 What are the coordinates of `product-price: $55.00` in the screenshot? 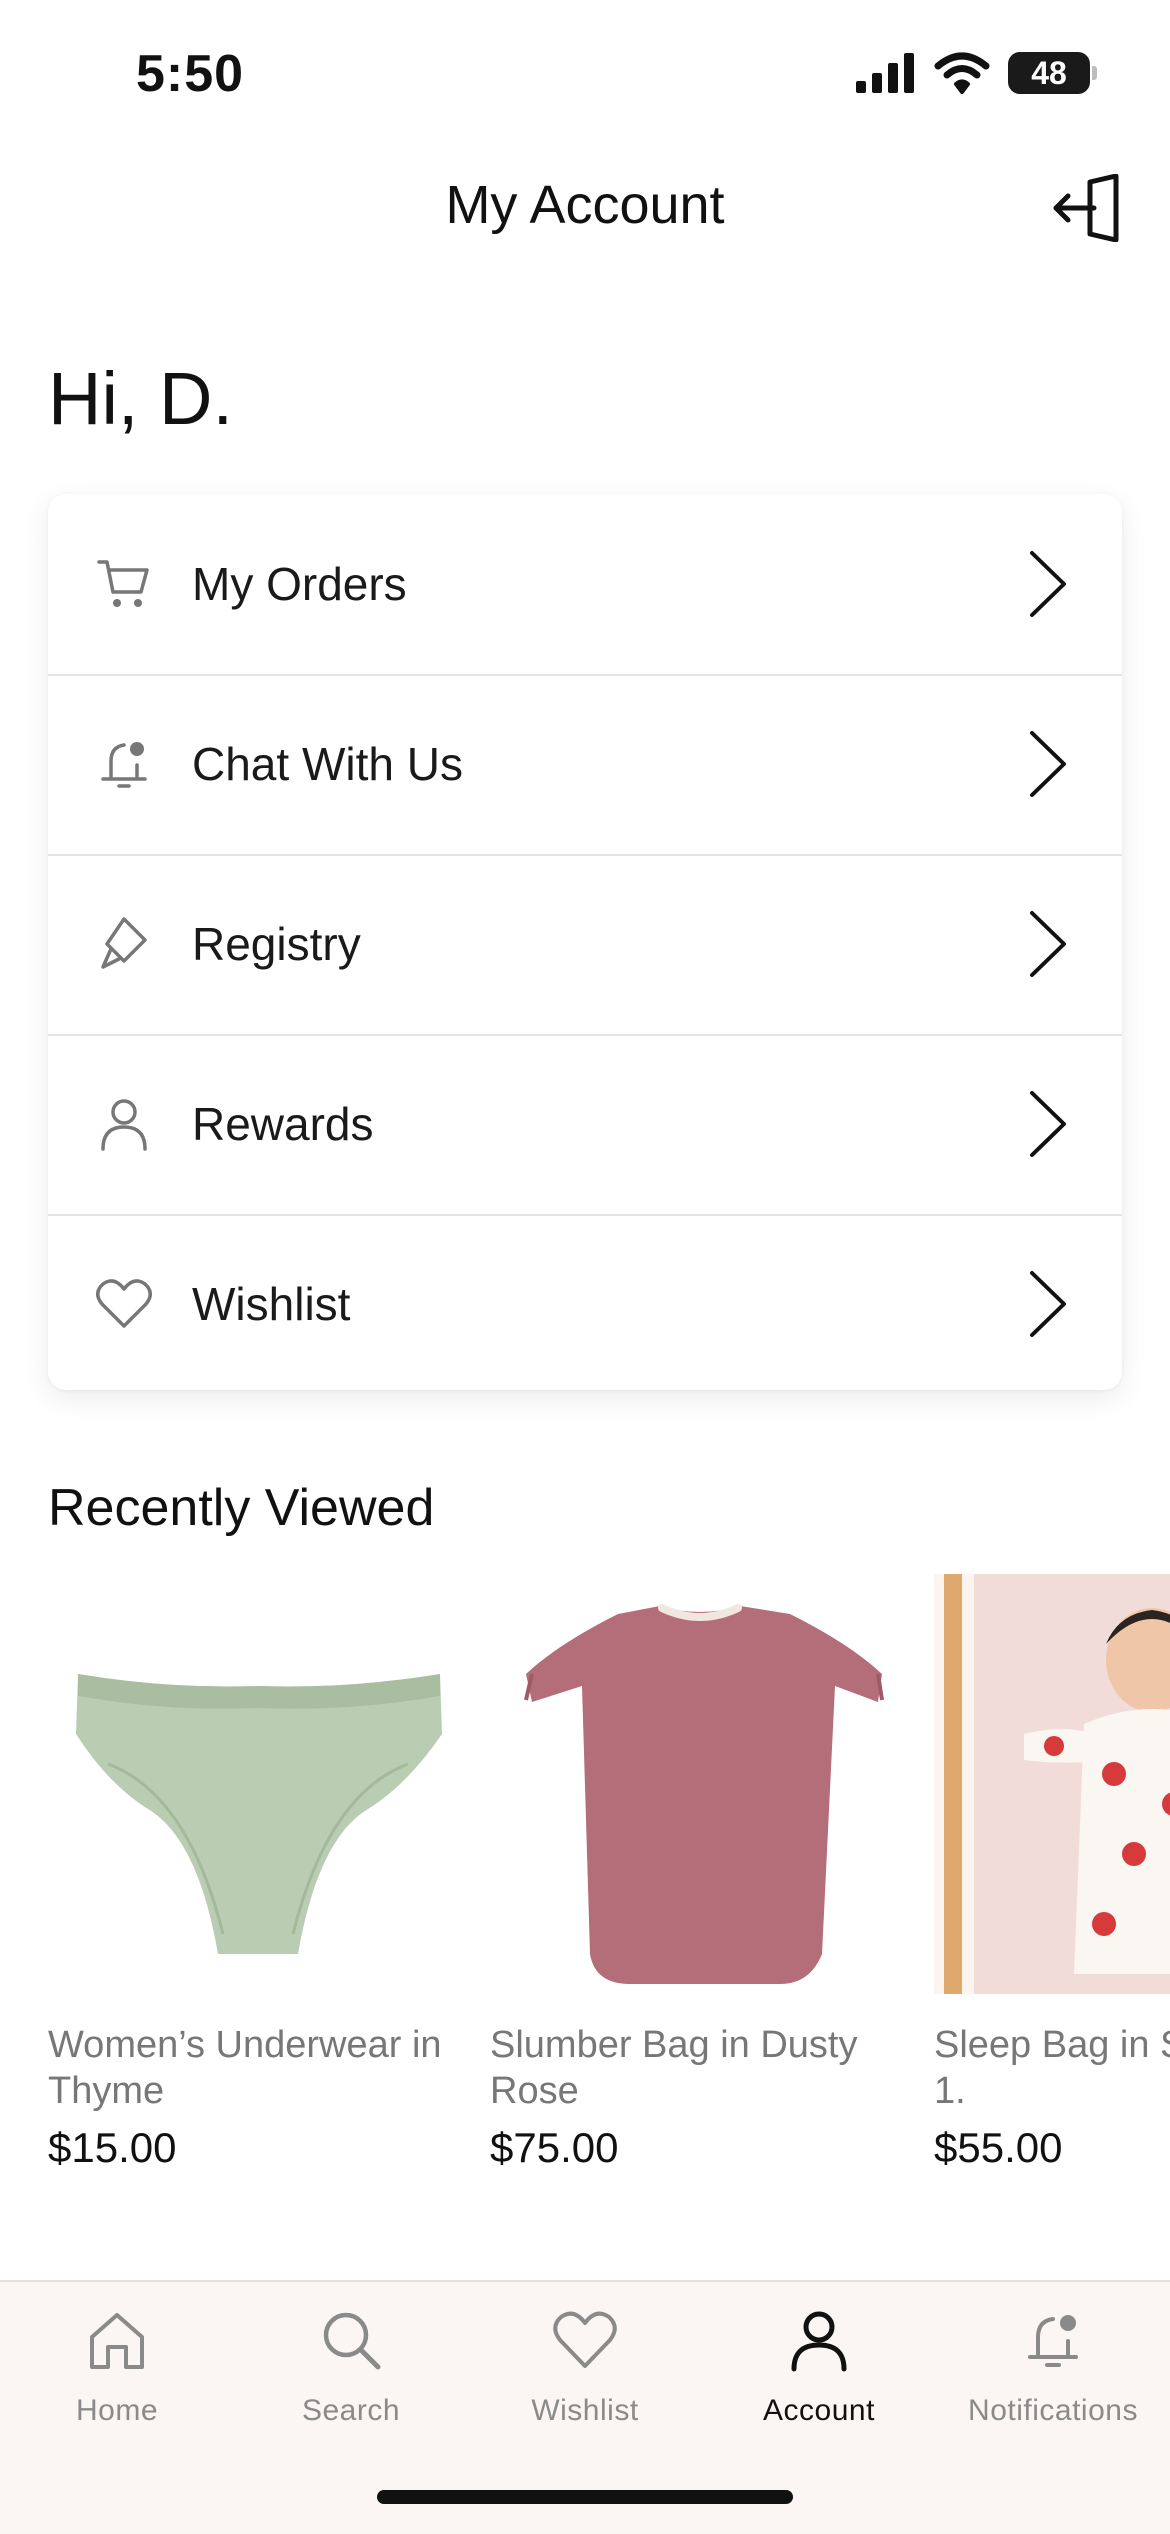 It's located at (998, 2147).